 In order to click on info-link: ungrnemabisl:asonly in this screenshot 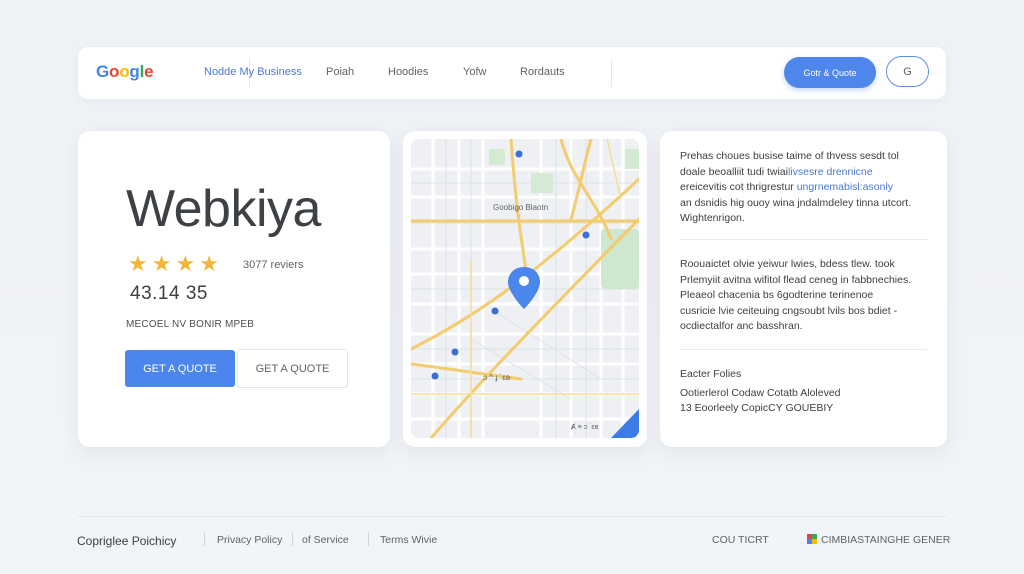, I will do `click(845, 187)`.